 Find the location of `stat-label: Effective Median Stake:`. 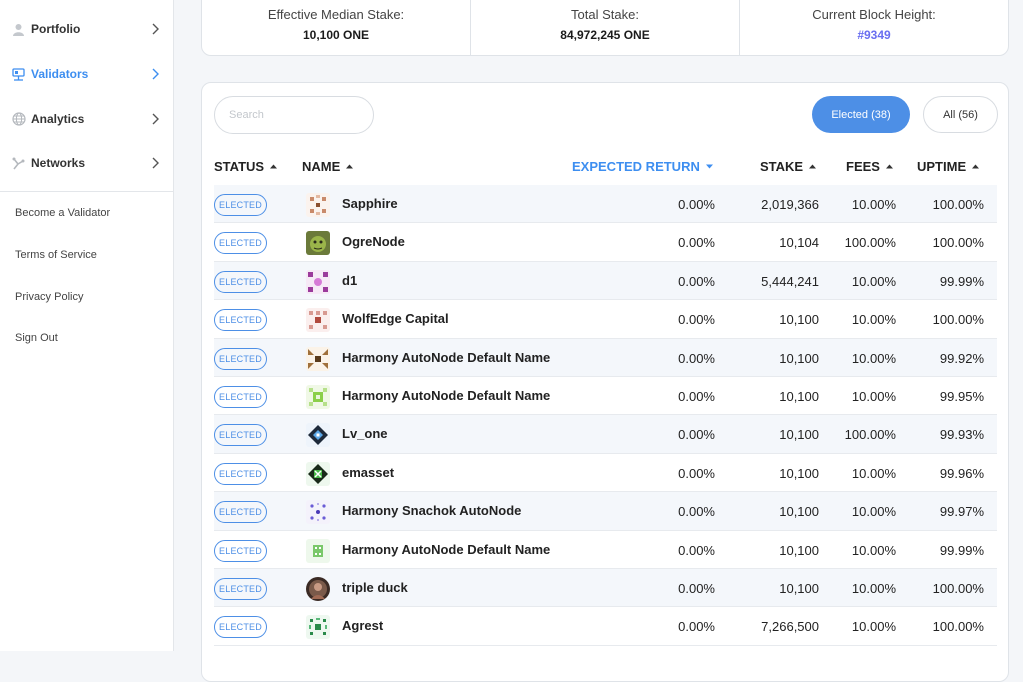

stat-label: Effective Median Stake: is located at coordinates (336, 14).